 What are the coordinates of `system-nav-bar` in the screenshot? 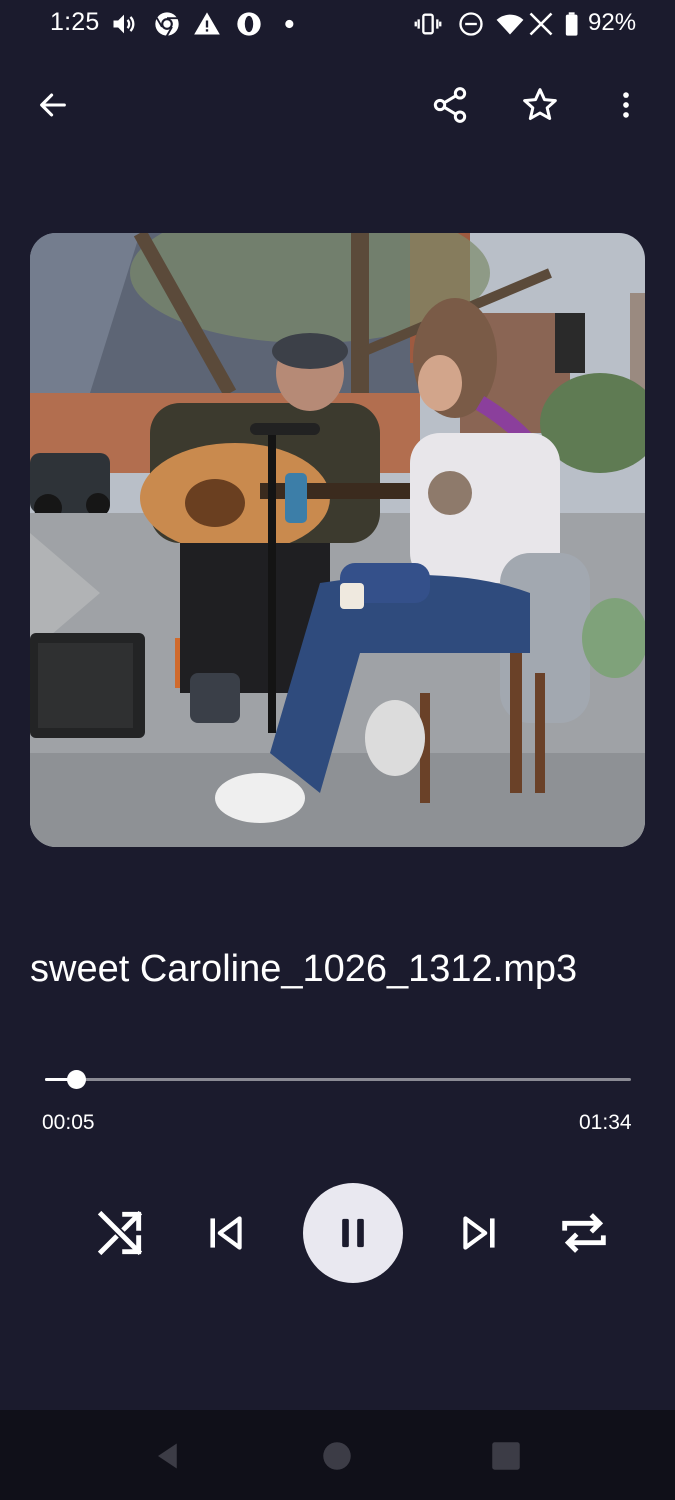 It's located at (337, 1455).